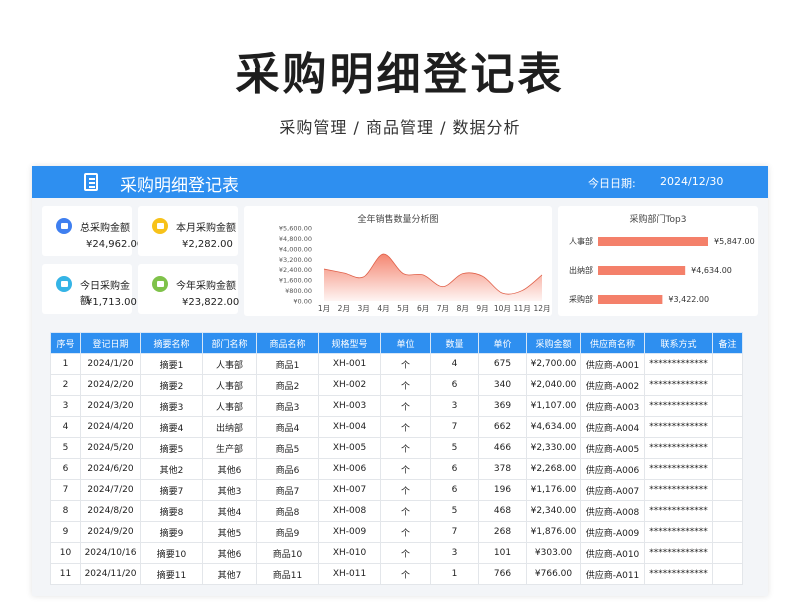 This screenshot has width=800, height=613. What do you see at coordinates (658, 220) in the screenshot?
I see `bar-chart-title: 采购部门Top3` at bounding box center [658, 220].